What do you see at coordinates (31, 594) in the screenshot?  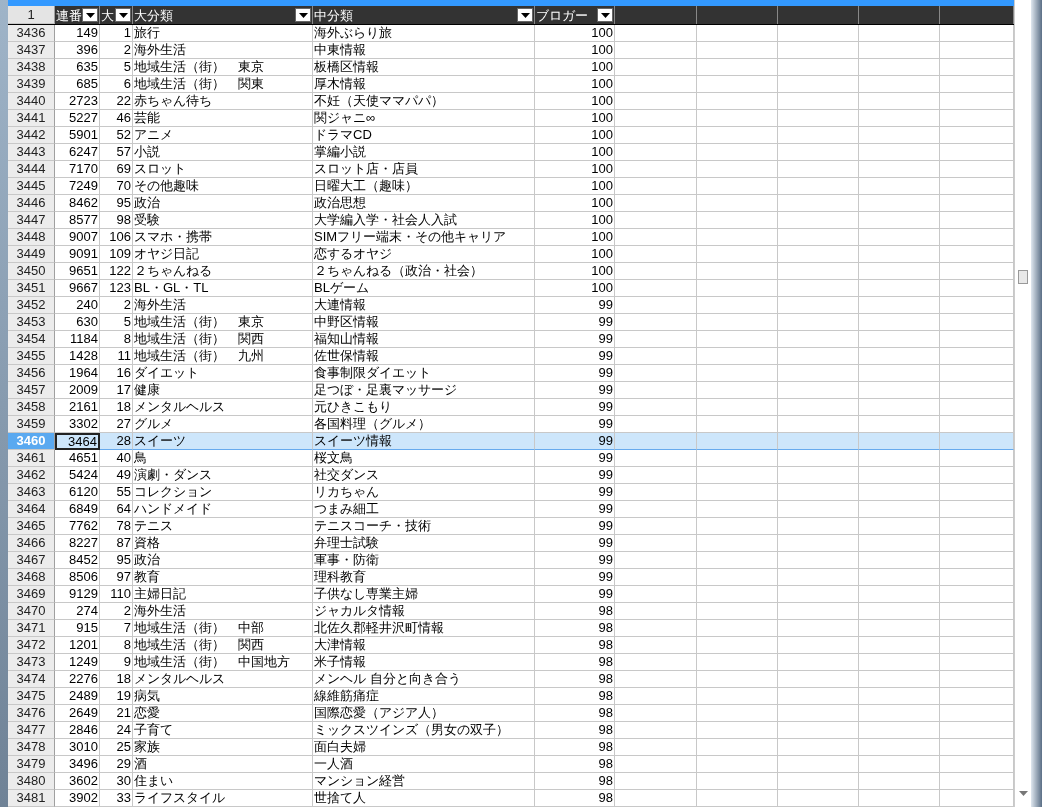 I see `row-header: 3469` at bounding box center [31, 594].